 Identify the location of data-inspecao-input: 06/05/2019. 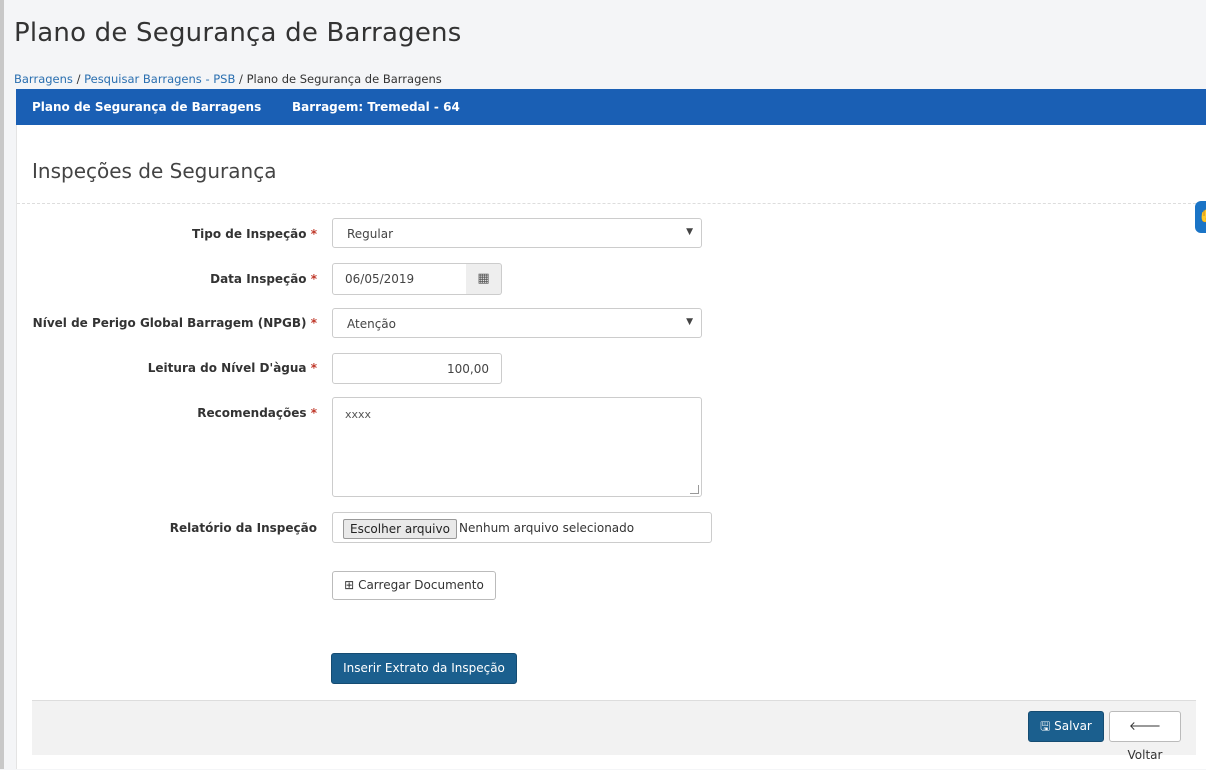
(405, 279).